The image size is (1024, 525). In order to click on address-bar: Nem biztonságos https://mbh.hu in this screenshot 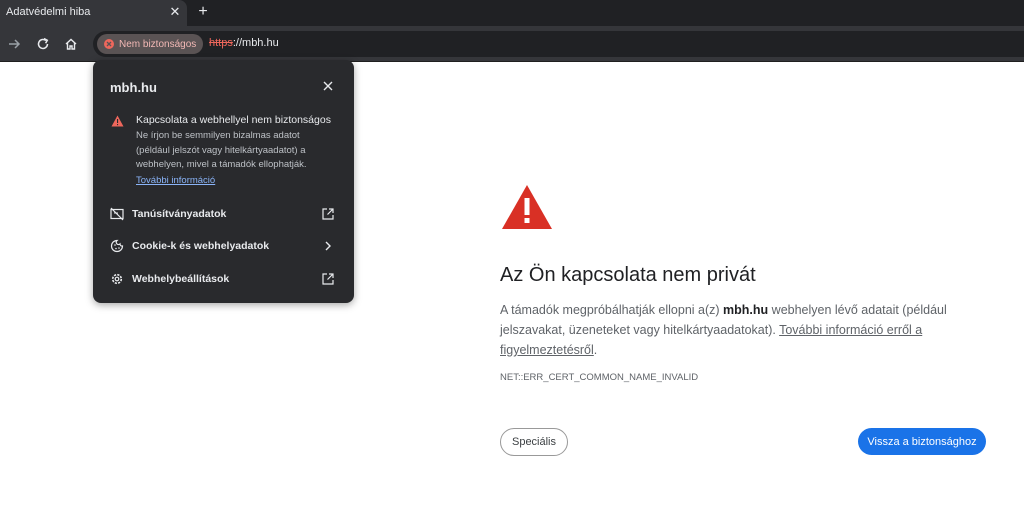, I will do `click(558, 44)`.